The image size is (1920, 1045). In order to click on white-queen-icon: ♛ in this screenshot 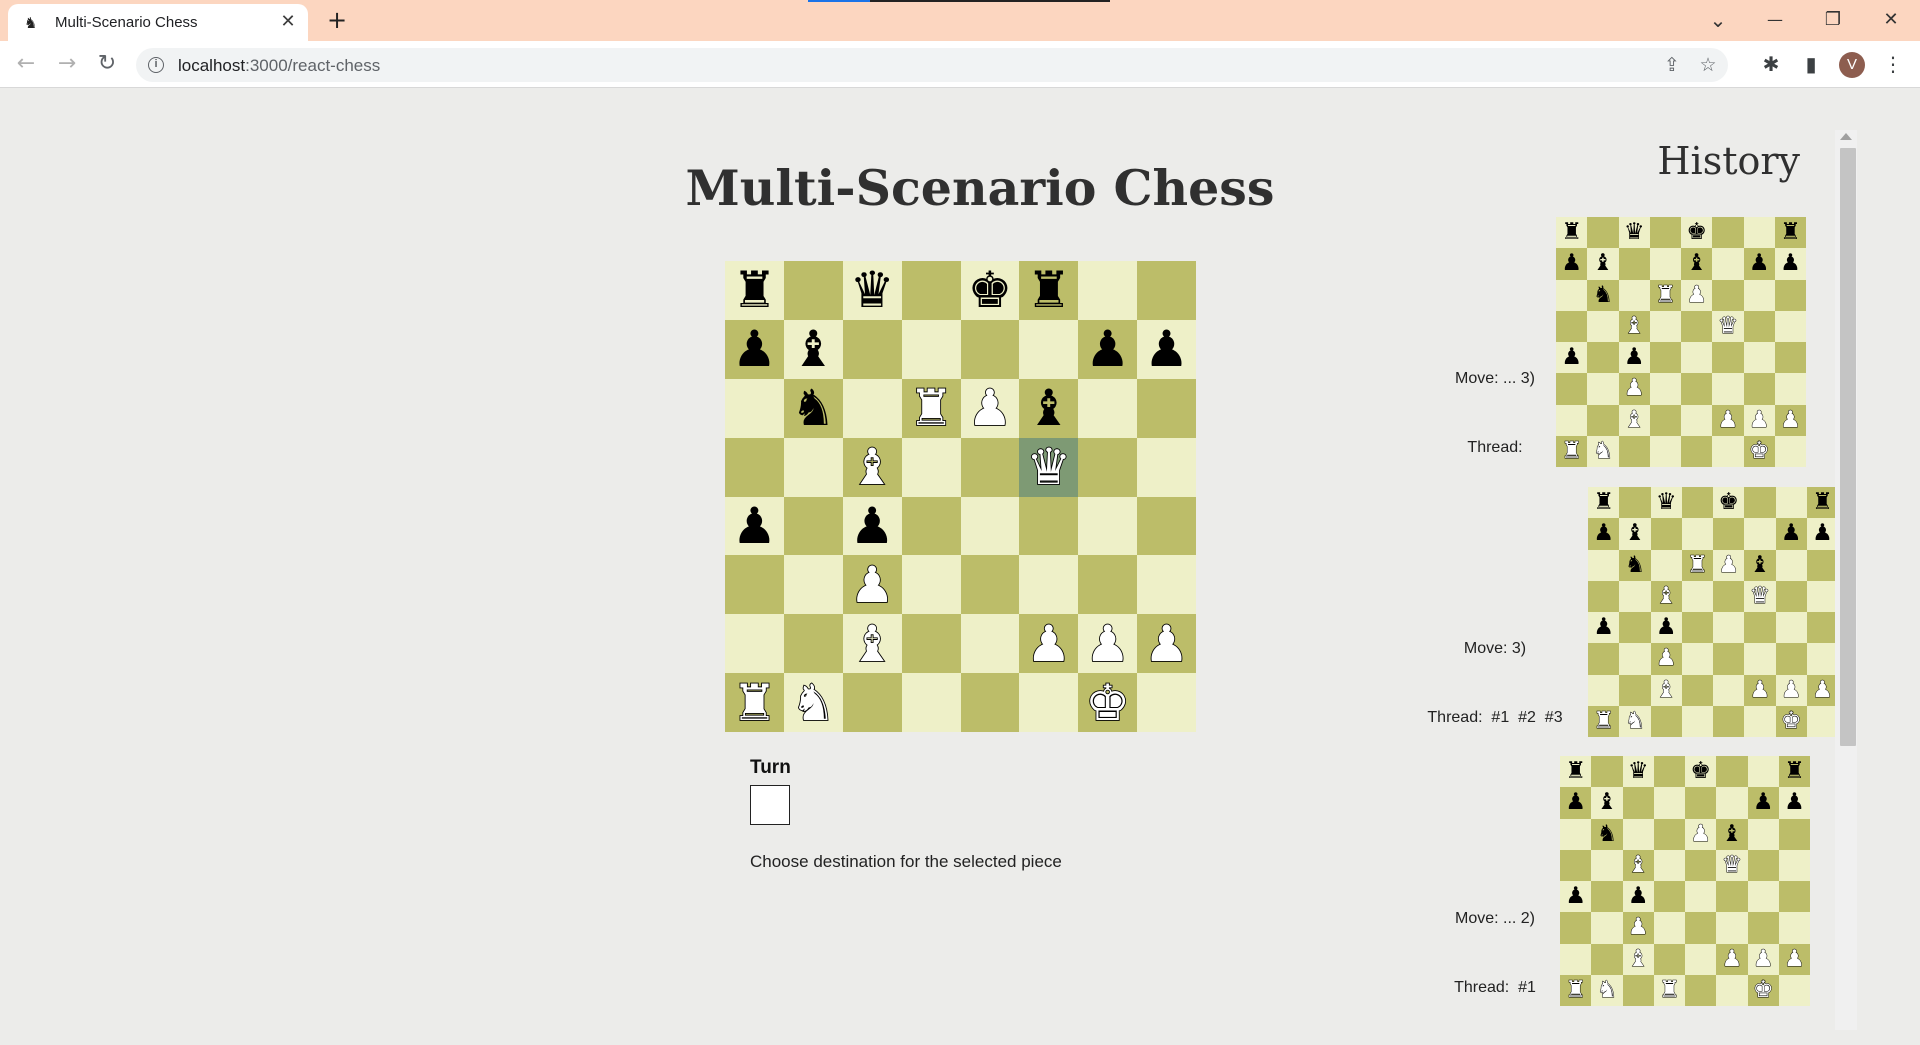, I will do `click(1048, 467)`.